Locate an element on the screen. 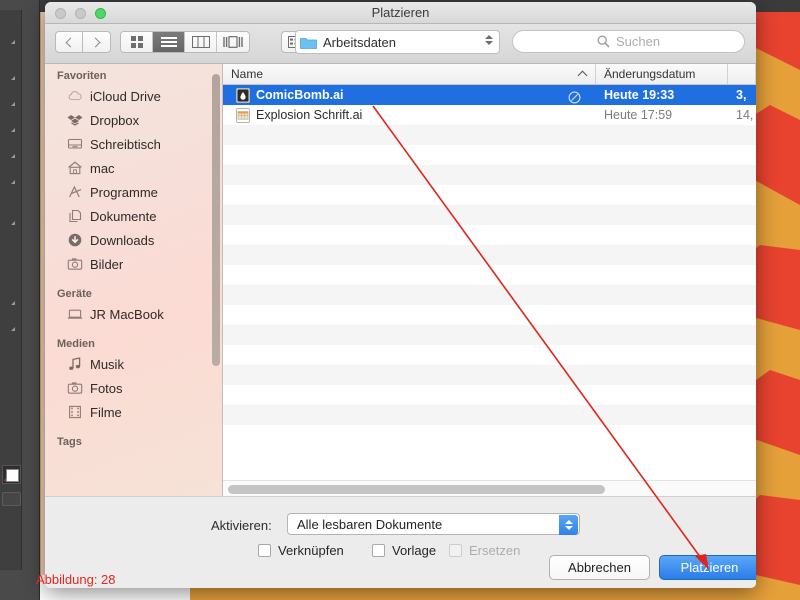  screen-mode-button is located at coordinates (11, 499).